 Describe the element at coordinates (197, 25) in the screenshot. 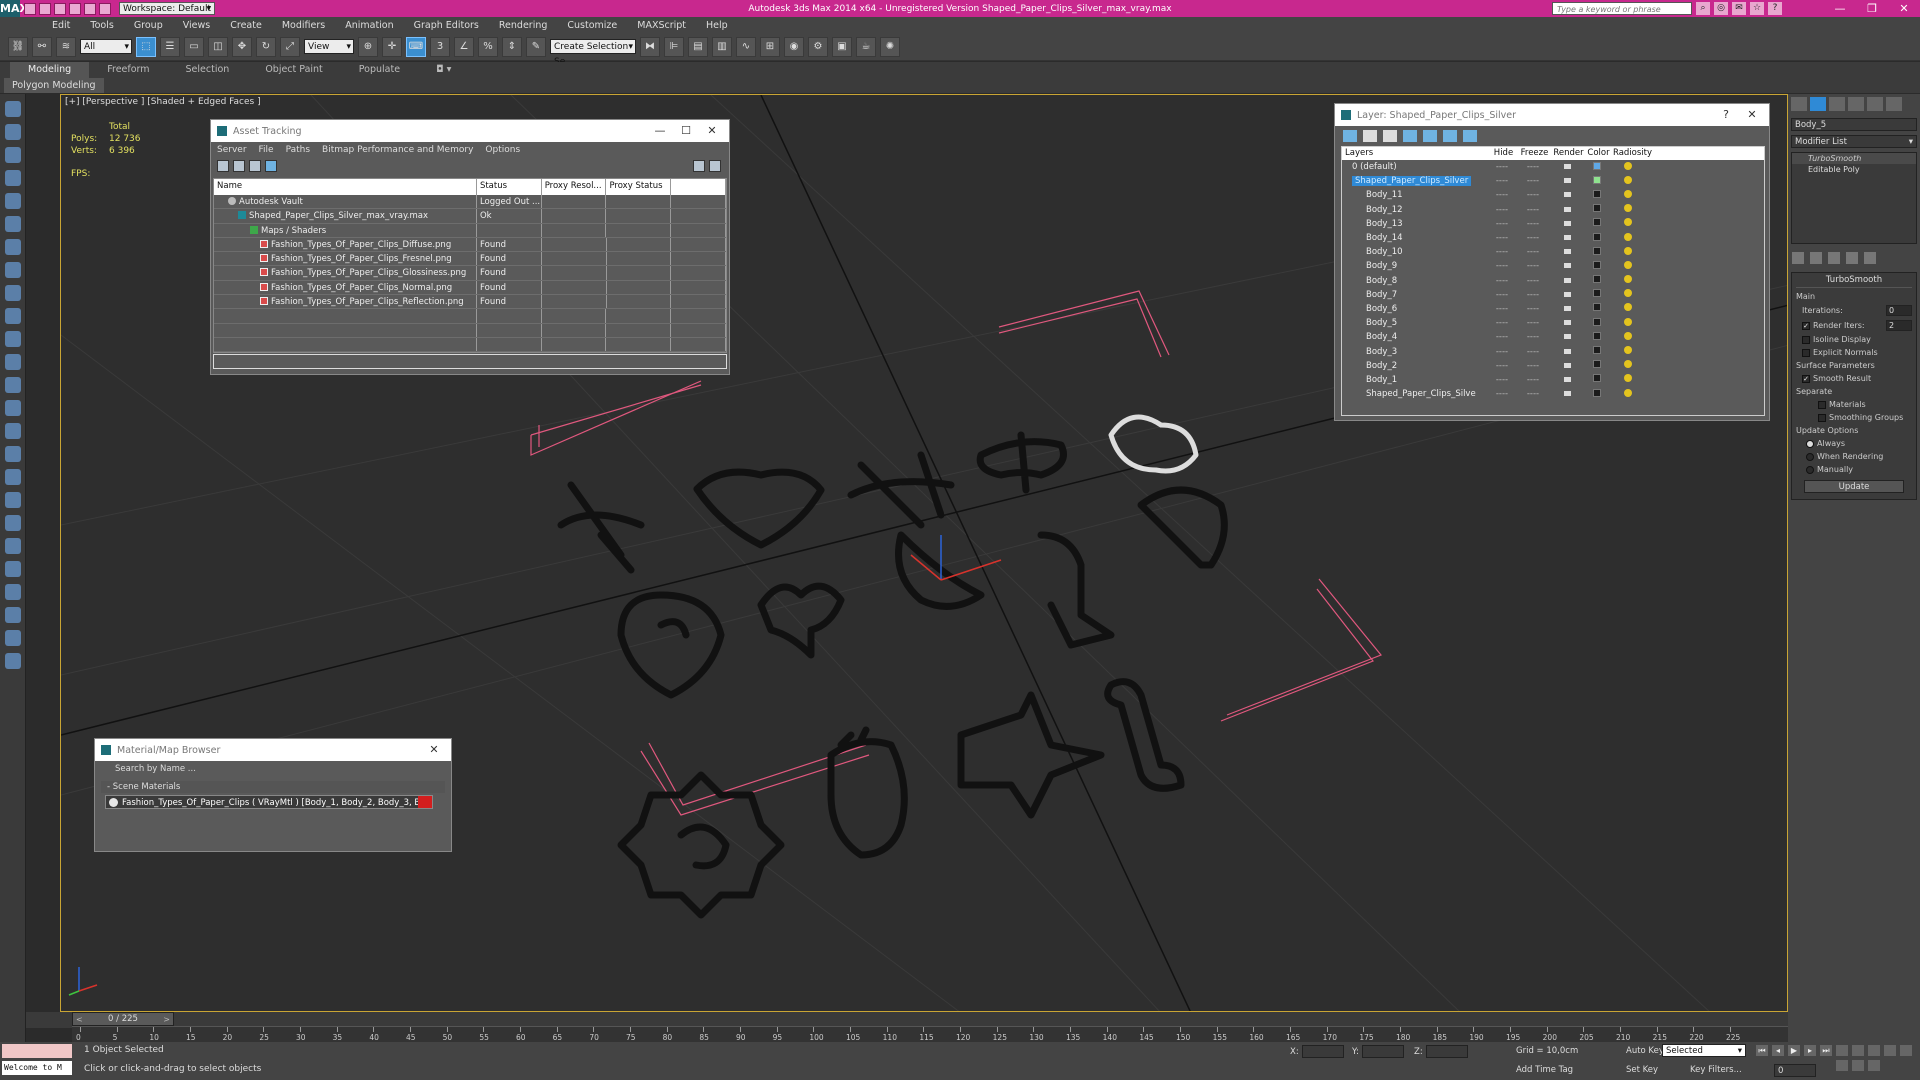

I see `menu-views: Views` at that location.